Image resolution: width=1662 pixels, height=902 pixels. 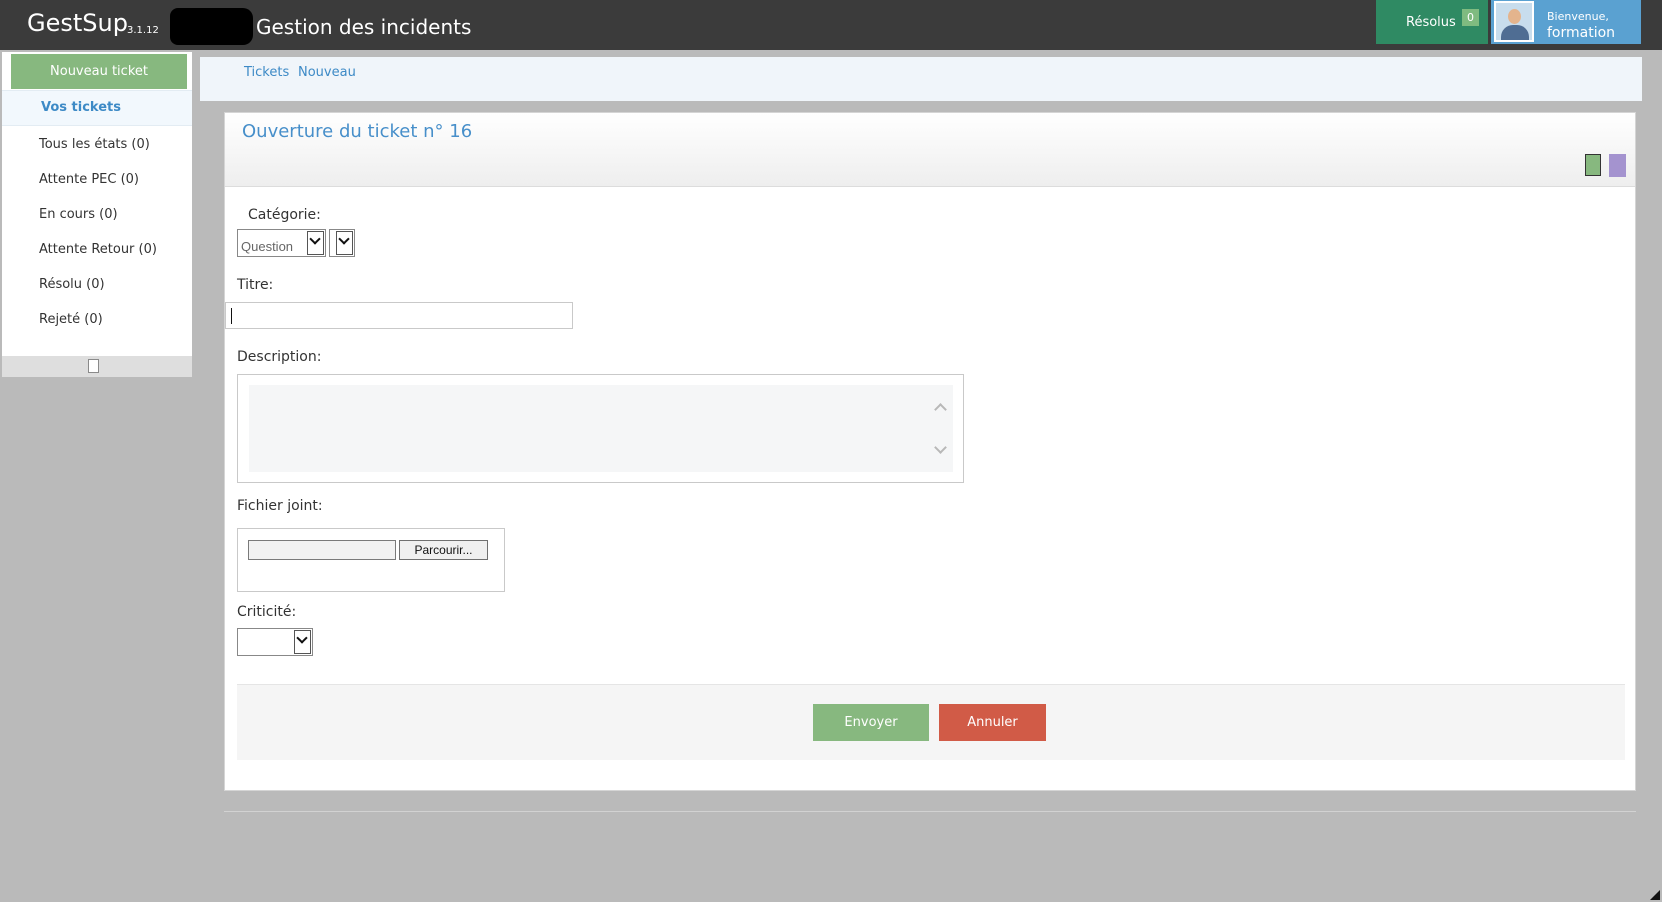 I want to click on resolved-label: Résolus, so click(x=1431, y=22).